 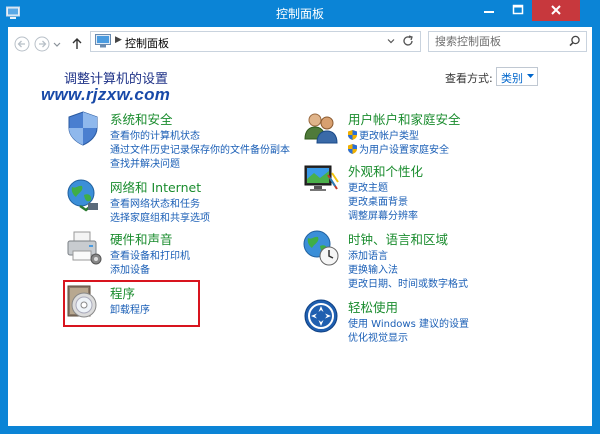 I want to click on highlight-box, so click(x=131, y=303).